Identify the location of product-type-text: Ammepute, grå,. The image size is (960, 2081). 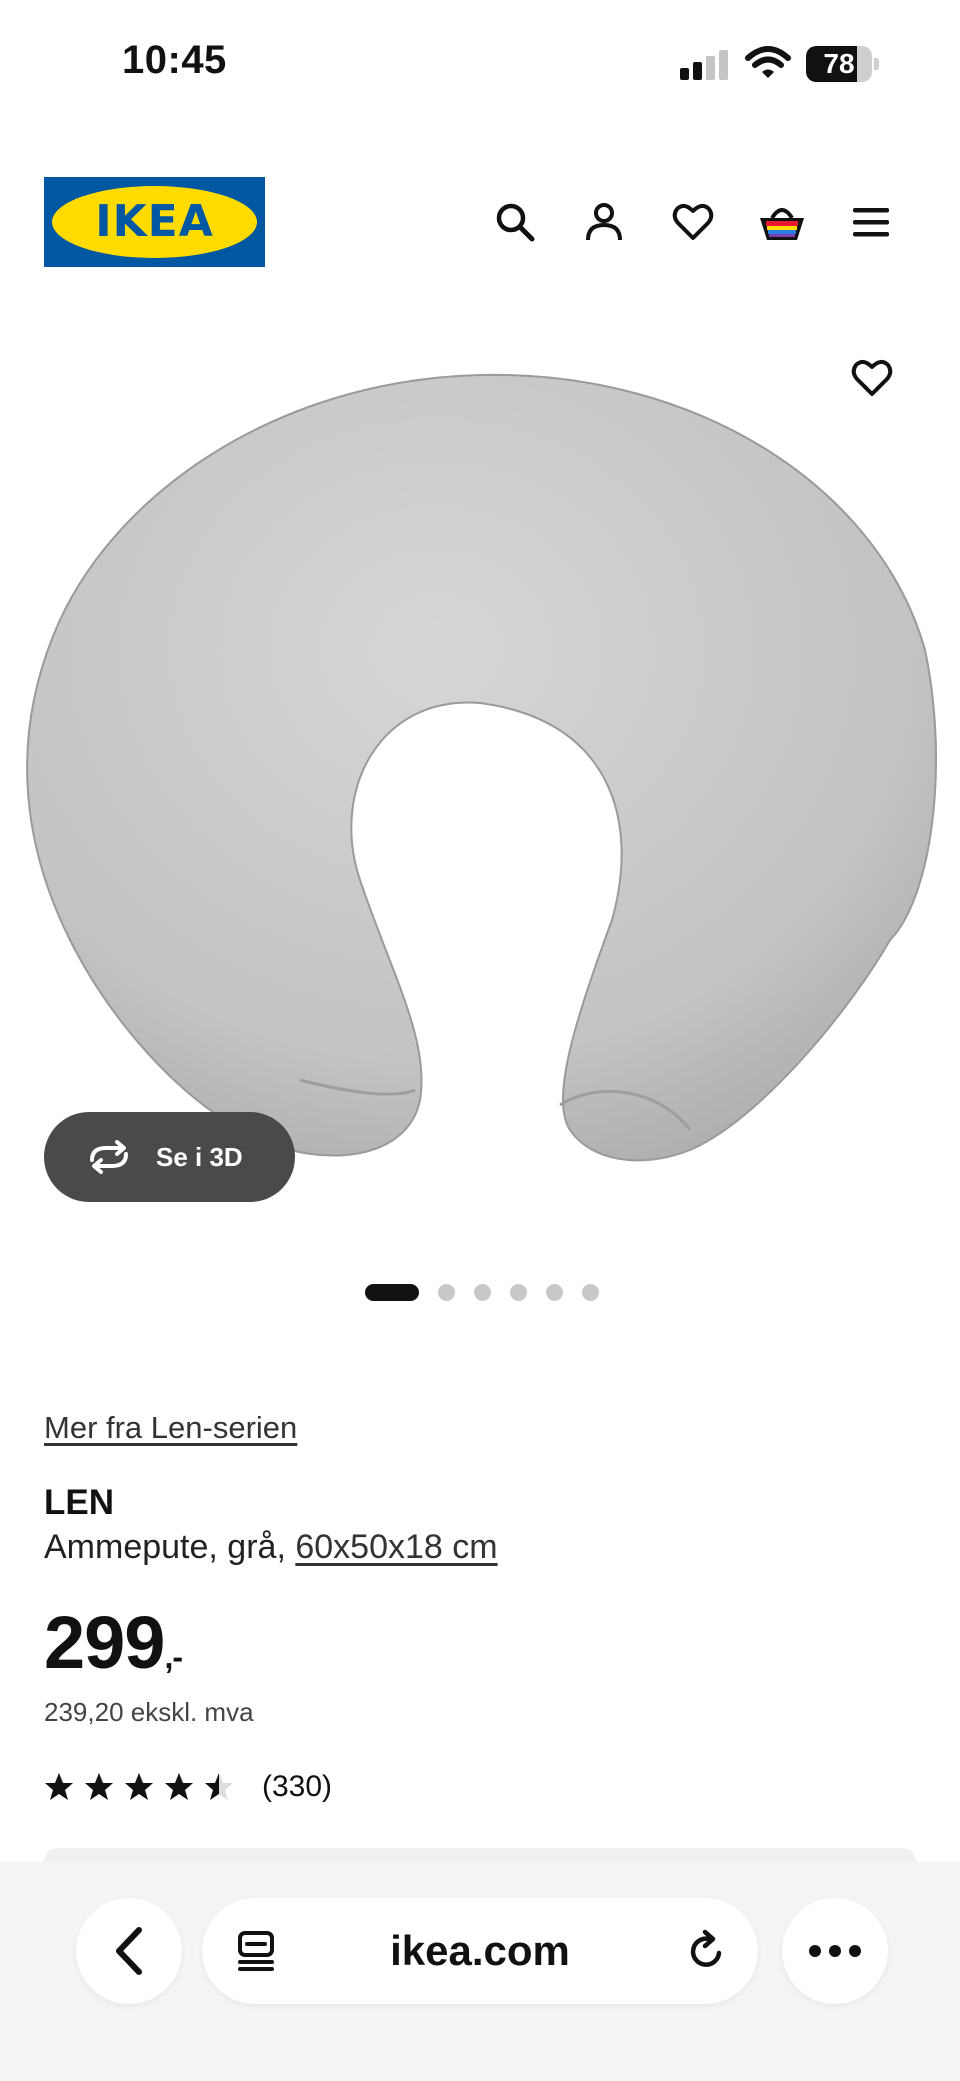
(170, 1547).